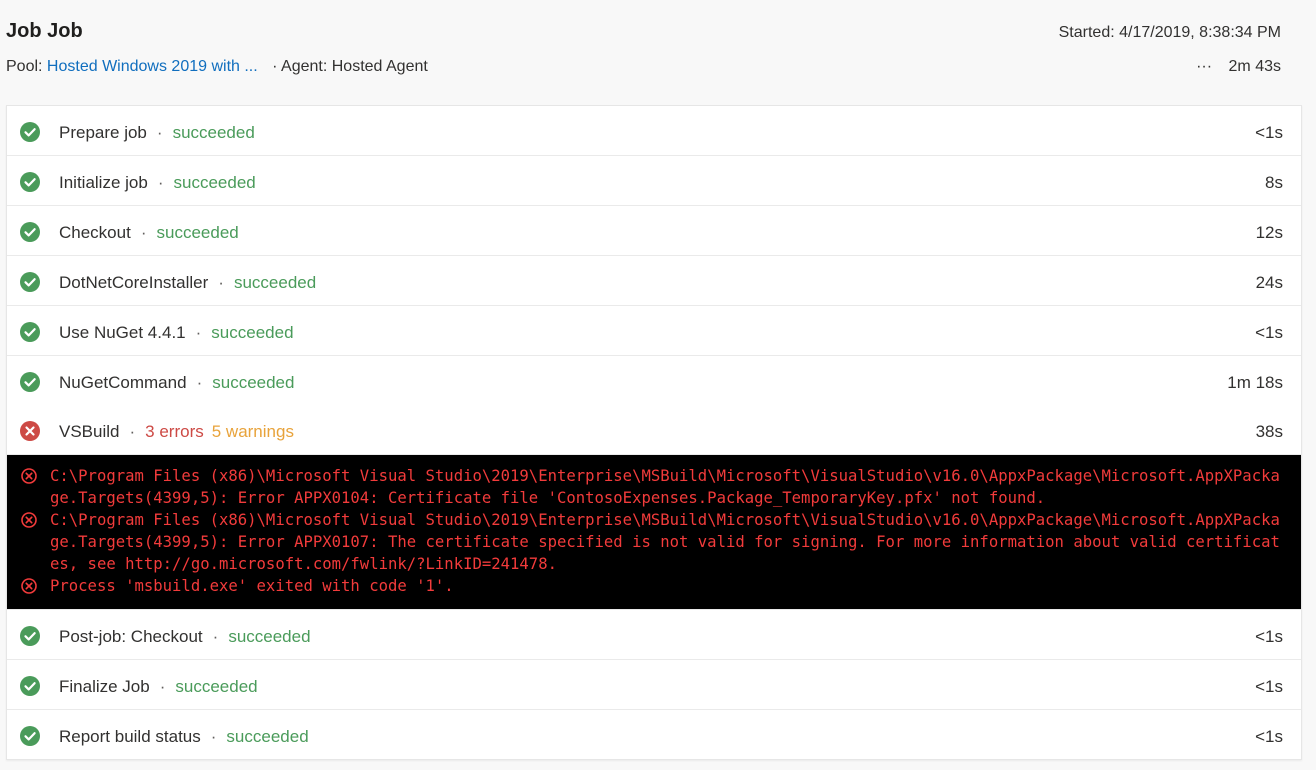 Image resolution: width=1316 pixels, height=770 pixels. I want to click on step-row: Report build status · succeeded <1s, so click(654, 734).